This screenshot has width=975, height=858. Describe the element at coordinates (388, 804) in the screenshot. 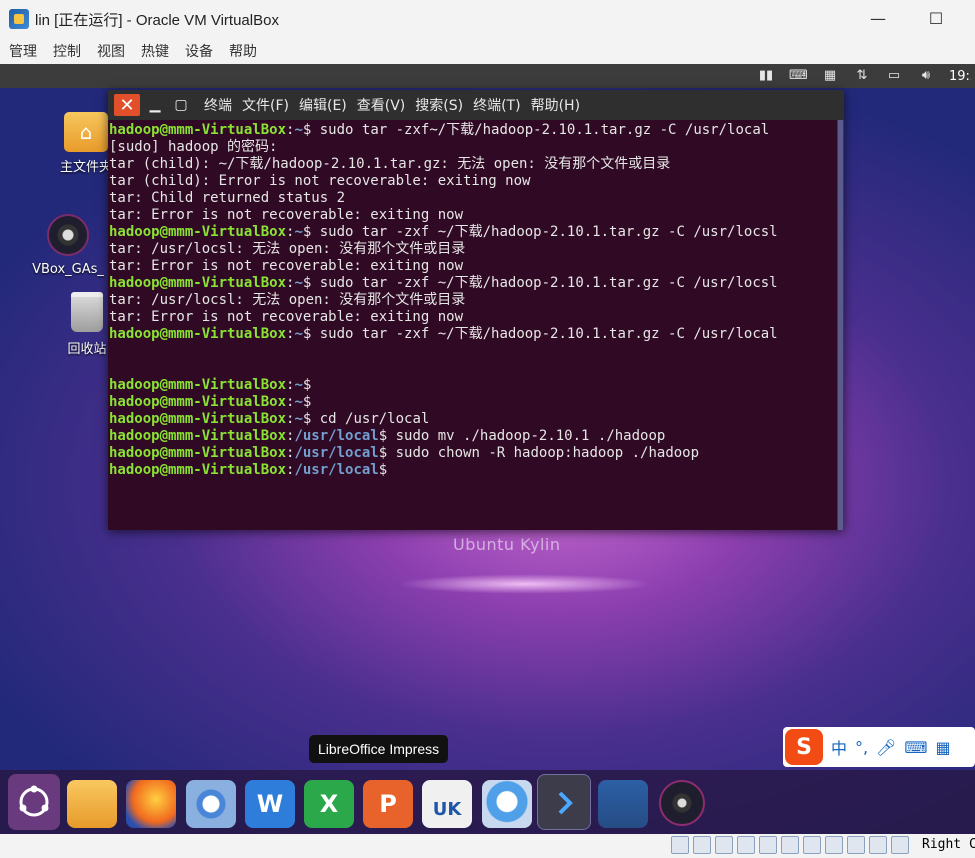

I see `impress-icon: P` at that location.